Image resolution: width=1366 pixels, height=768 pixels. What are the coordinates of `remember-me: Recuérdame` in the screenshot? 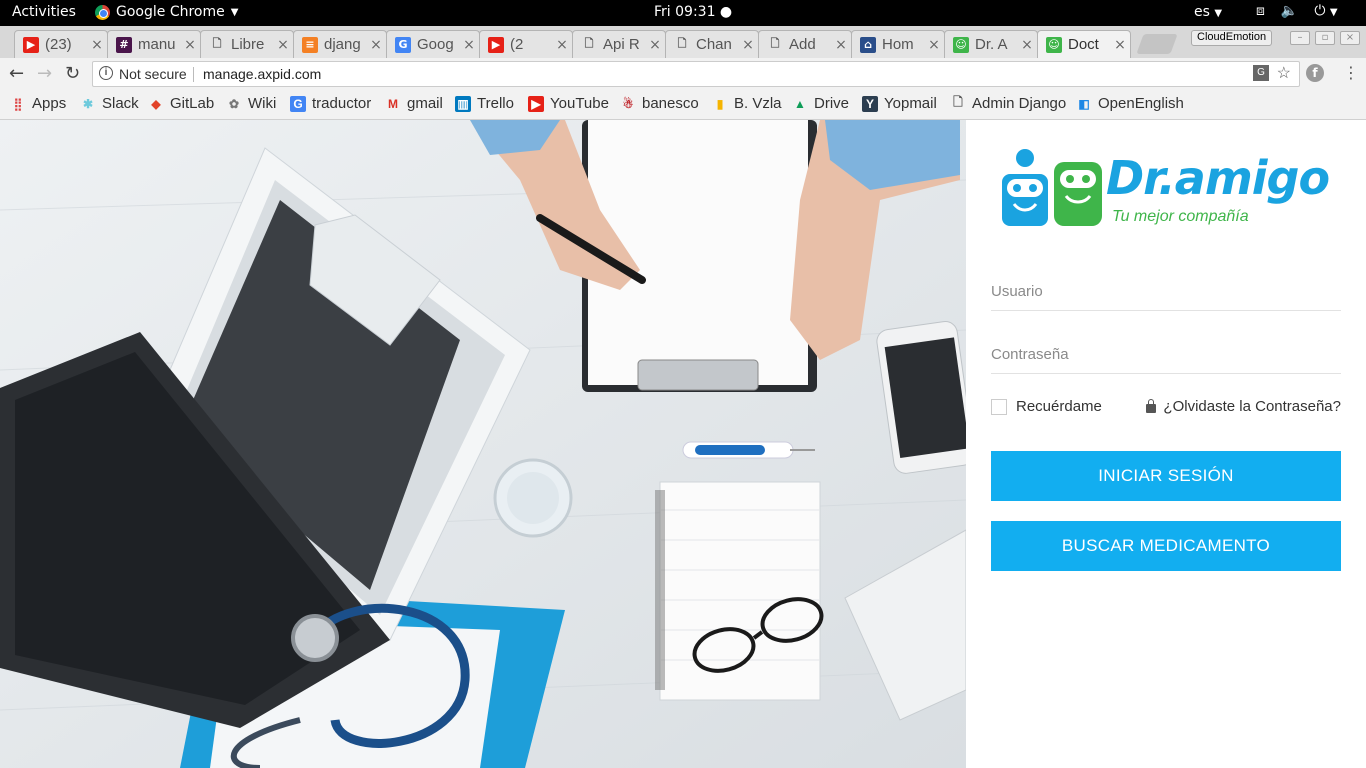 It's located at (1046, 406).